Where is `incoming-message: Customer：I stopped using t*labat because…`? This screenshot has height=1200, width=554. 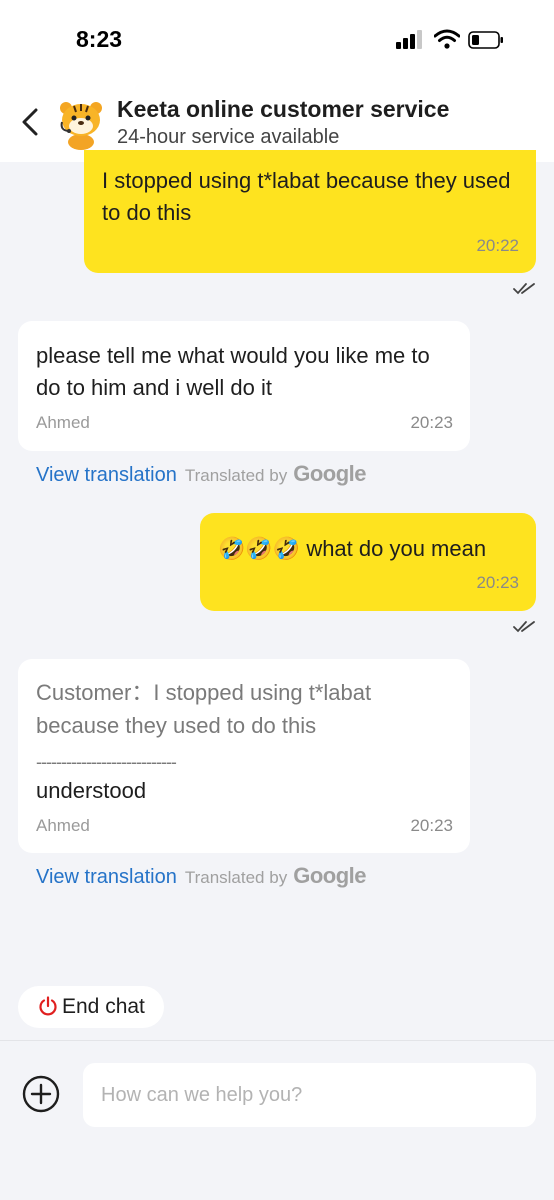
incoming-message: Customer：I stopped using t*labat because… is located at coordinates (244, 756).